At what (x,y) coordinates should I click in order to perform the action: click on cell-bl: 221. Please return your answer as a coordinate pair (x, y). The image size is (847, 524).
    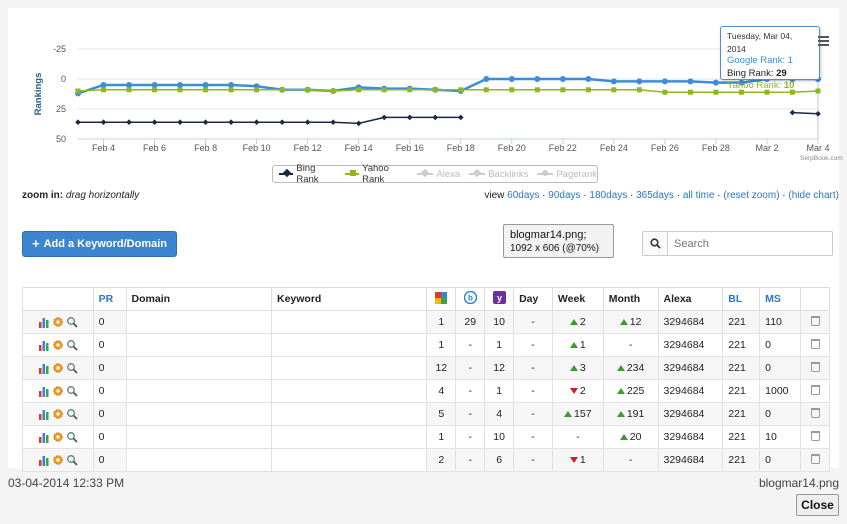
    Looking at the image, I should click on (741, 391).